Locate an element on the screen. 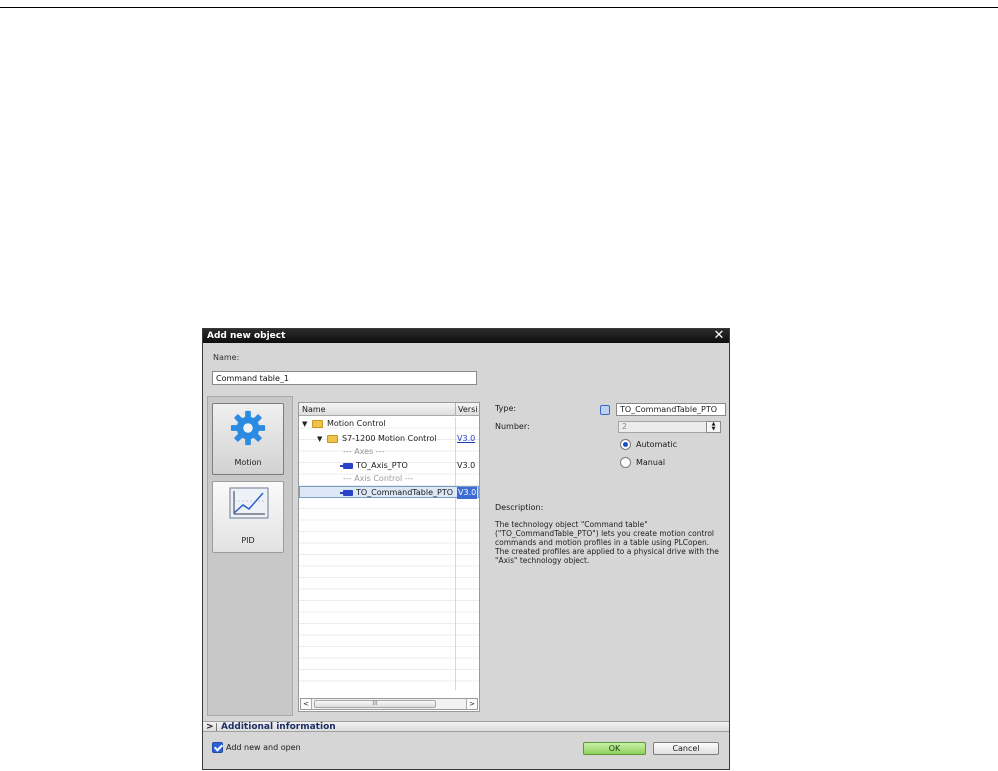  number-label: Number: is located at coordinates (512, 426).